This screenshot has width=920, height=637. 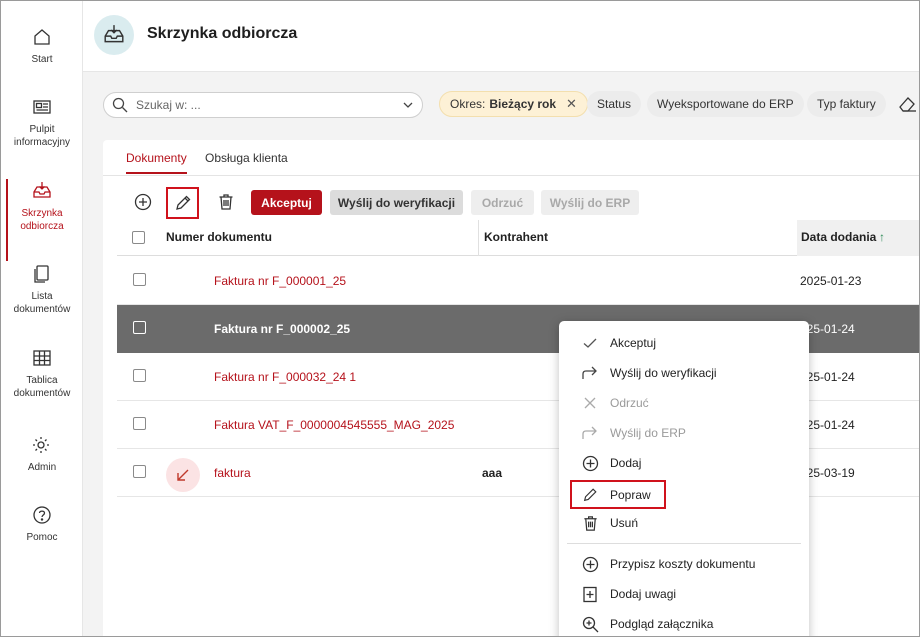 I want to click on documents-icon, so click(x=41, y=274).